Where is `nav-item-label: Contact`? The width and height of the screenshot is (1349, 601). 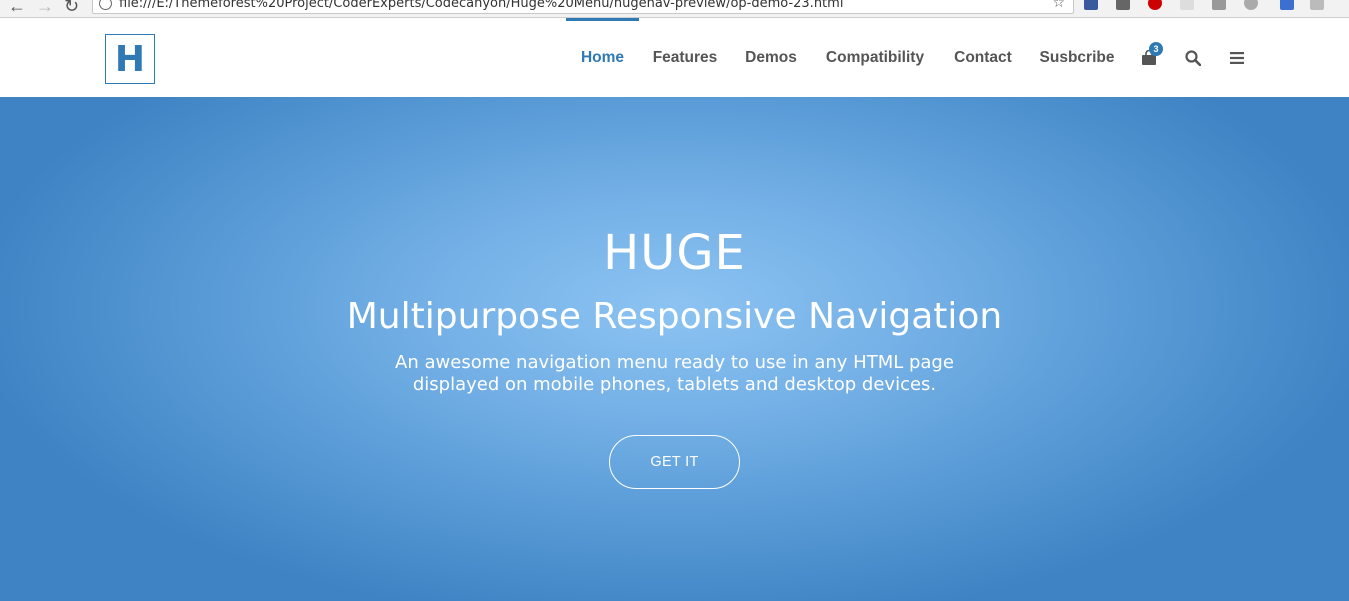
nav-item-label: Contact is located at coordinates (983, 57).